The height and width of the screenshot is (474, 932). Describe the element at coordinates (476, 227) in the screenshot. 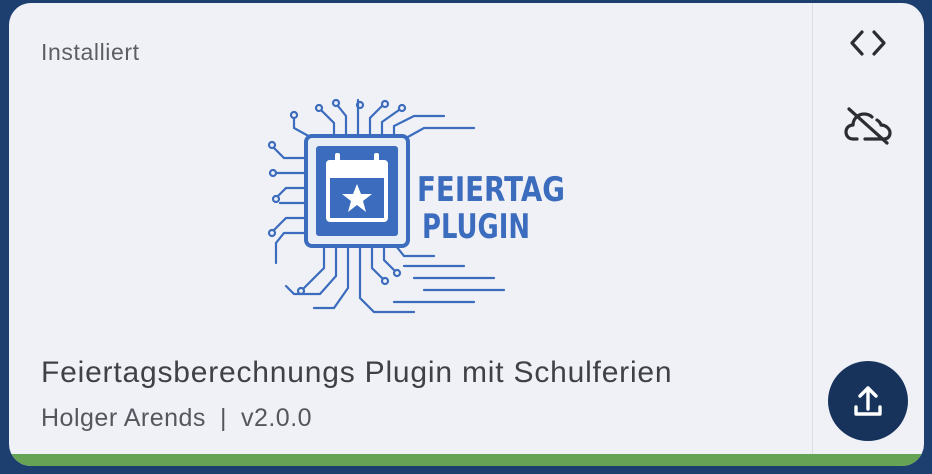

I see `logo-text-line2: PLUGIN` at that location.